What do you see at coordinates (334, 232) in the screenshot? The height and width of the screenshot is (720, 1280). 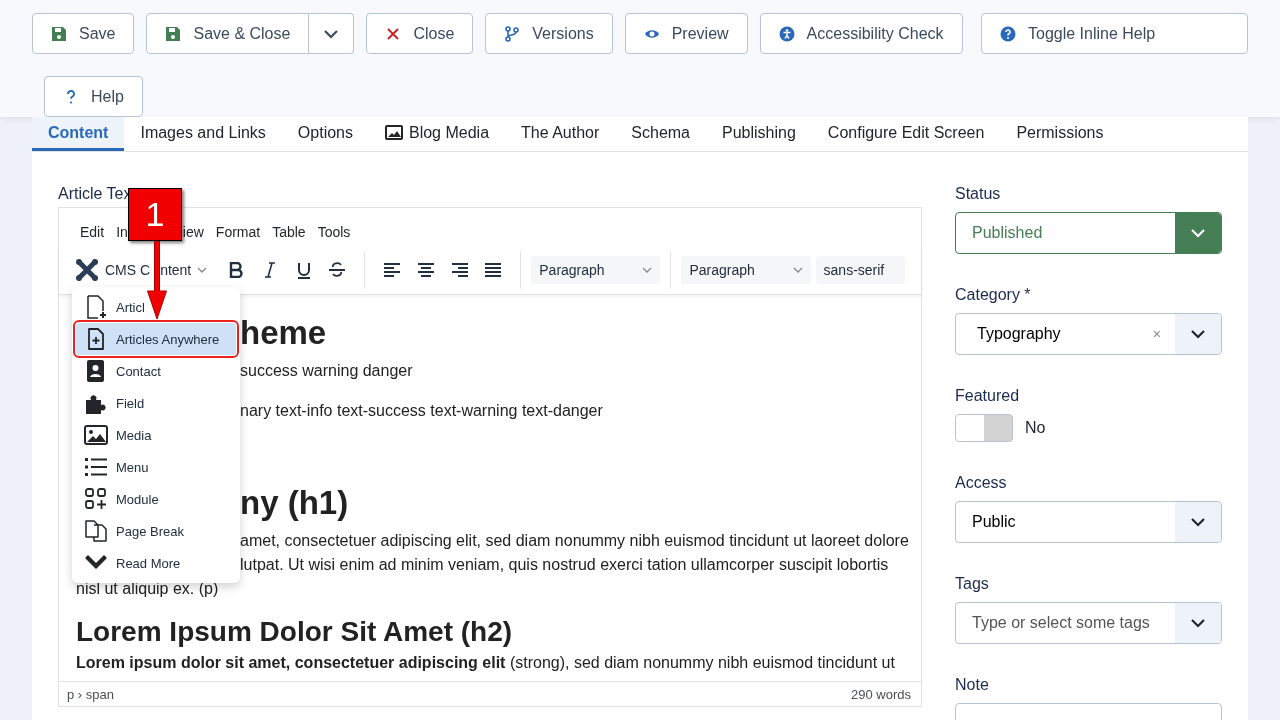 I see `menu-item: Tools` at bounding box center [334, 232].